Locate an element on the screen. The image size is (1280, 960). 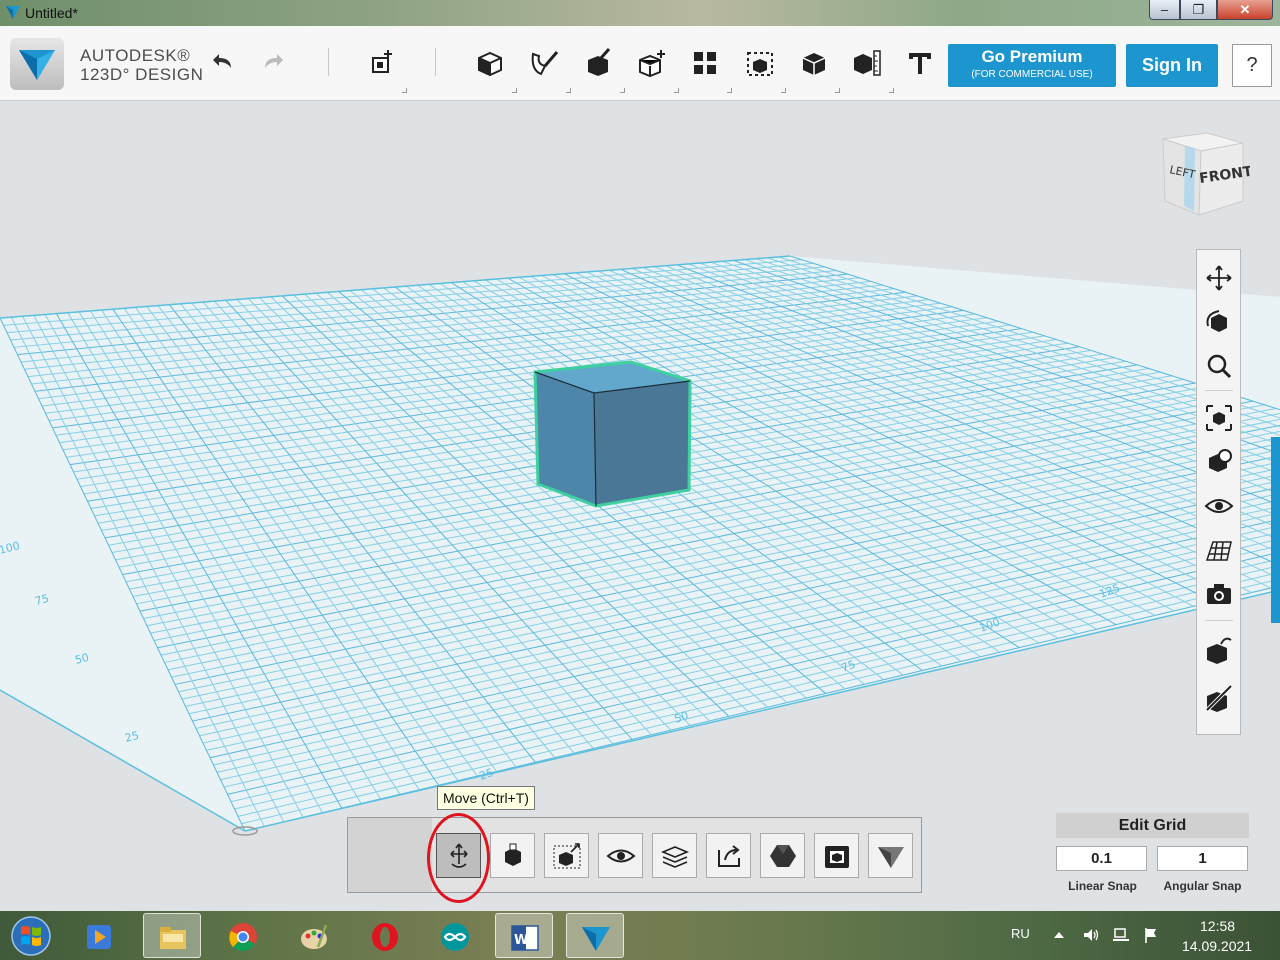
side-panel-toggle is located at coordinates (1275, 530).